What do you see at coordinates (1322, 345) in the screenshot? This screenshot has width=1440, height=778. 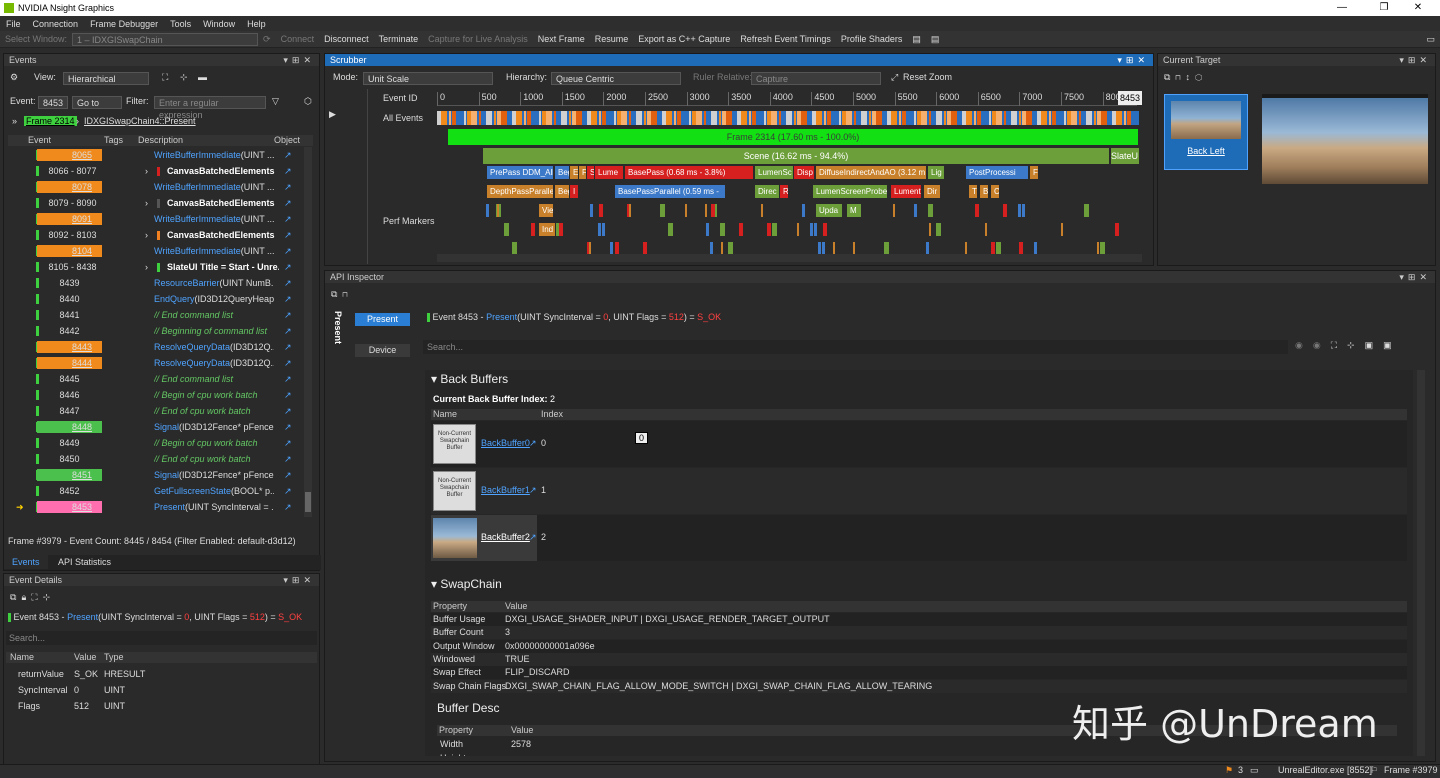 I see `next-icon: ◉` at bounding box center [1322, 345].